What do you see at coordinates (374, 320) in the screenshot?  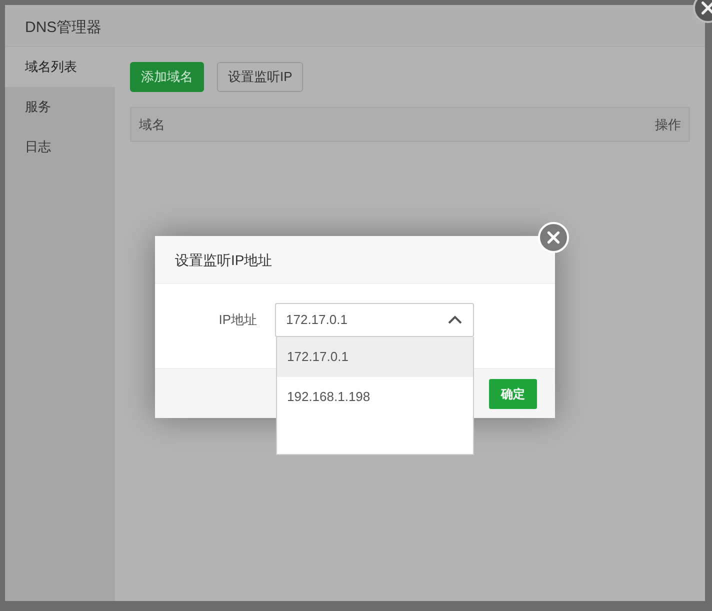 I see `ip-select: 172.17.0.1` at bounding box center [374, 320].